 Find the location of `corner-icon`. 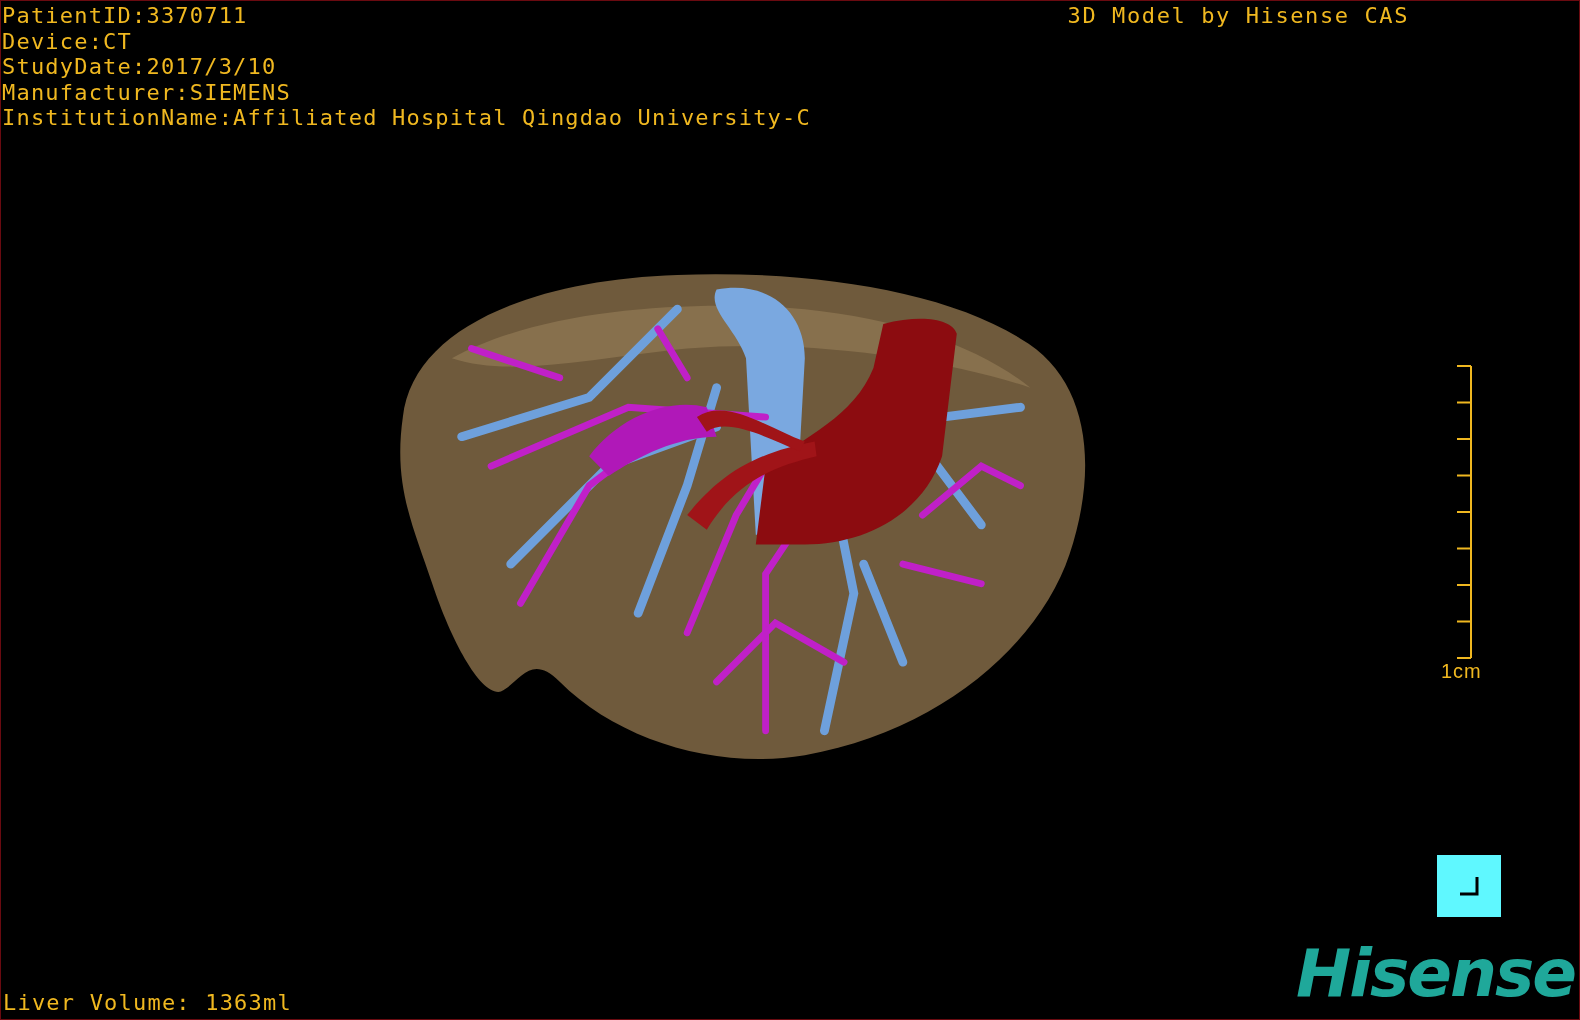

corner-icon is located at coordinates (1469, 886).